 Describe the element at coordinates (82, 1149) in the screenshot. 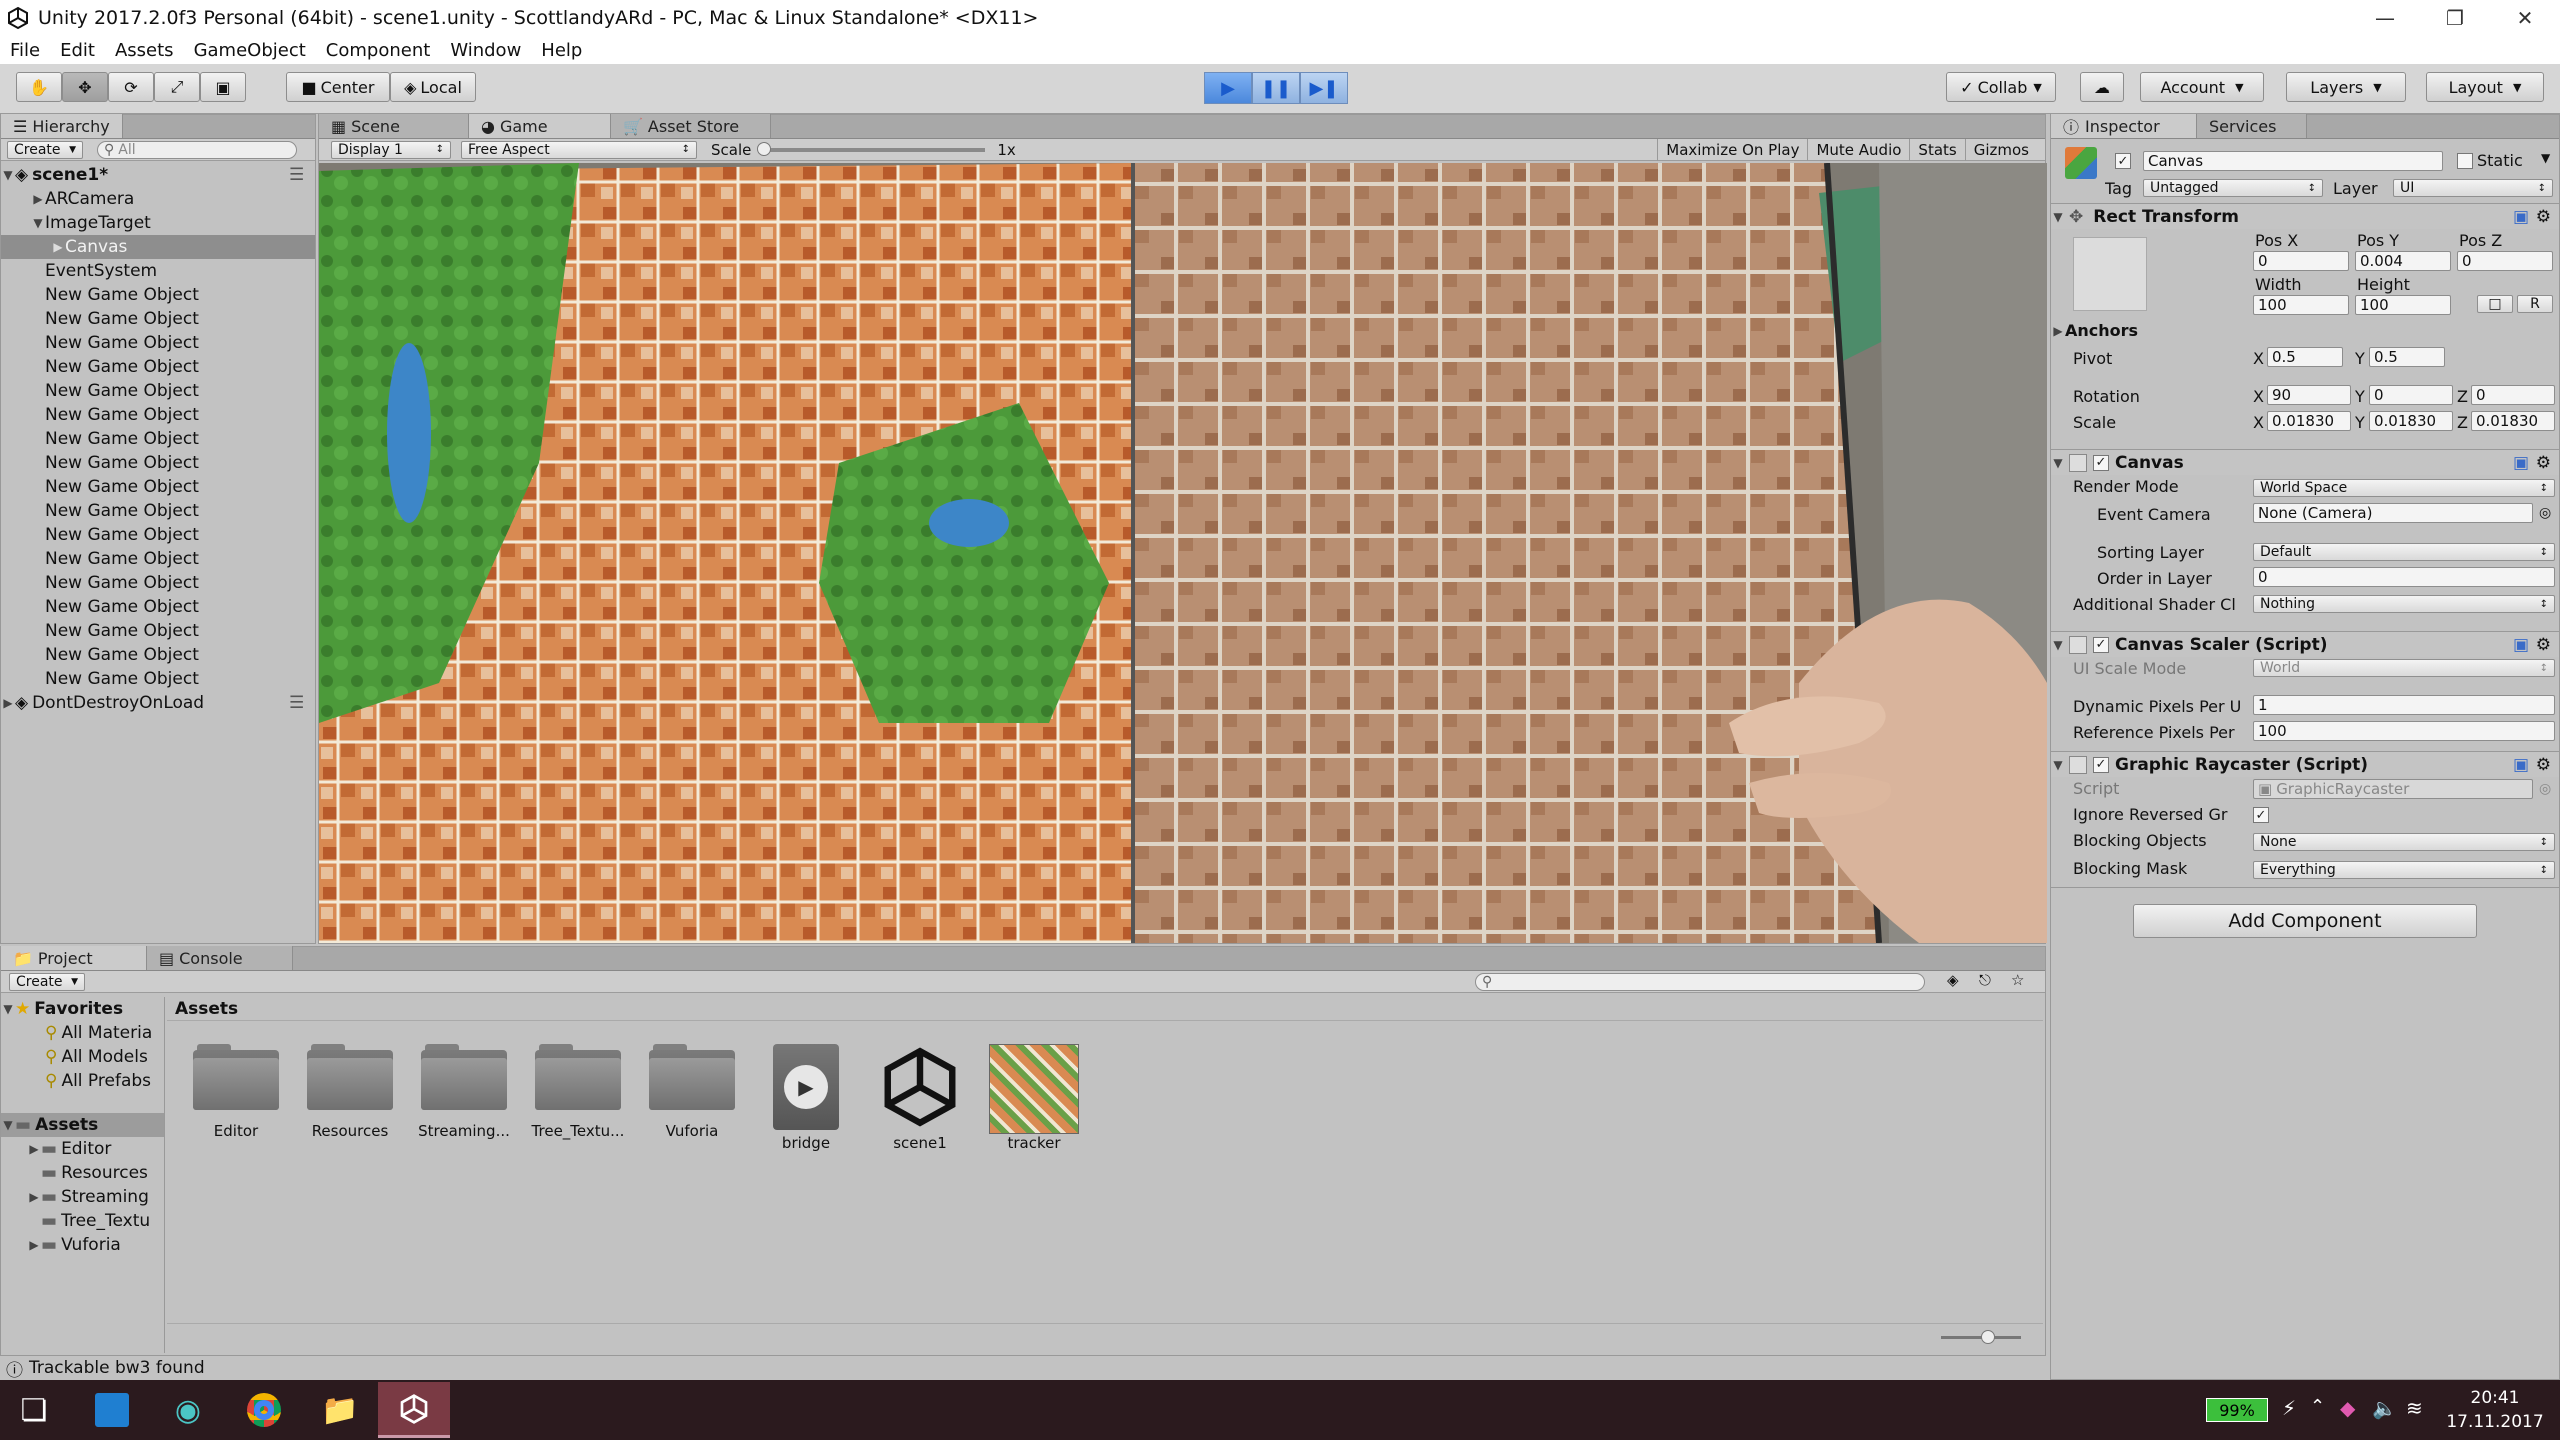

I see `tree-folder: ▶ ▬ Editor` at that location.